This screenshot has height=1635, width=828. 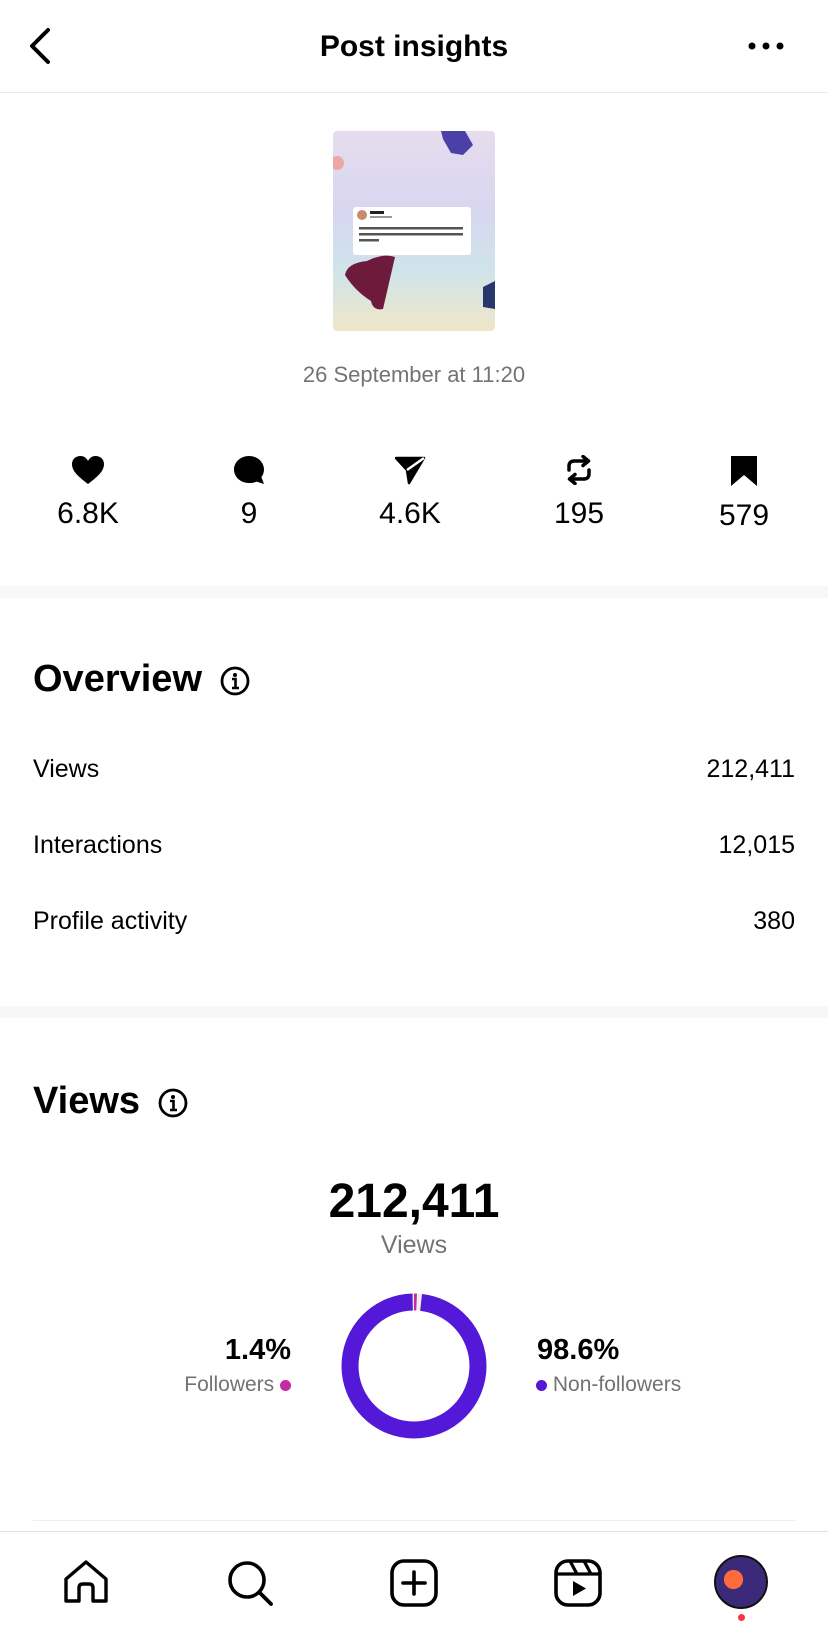 What do you see at coordinates (86, 1583) in the screenshot?
I see `home-icon` at bounding box center [86, 1583].